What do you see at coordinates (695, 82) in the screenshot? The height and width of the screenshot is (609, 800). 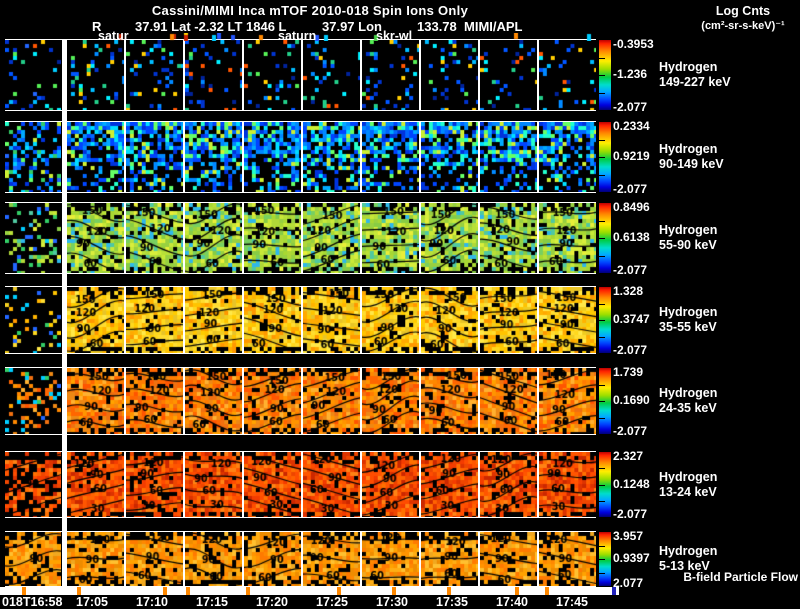 I see `energy-range-label: 149-227 keV` at bounding box center [695, 82].